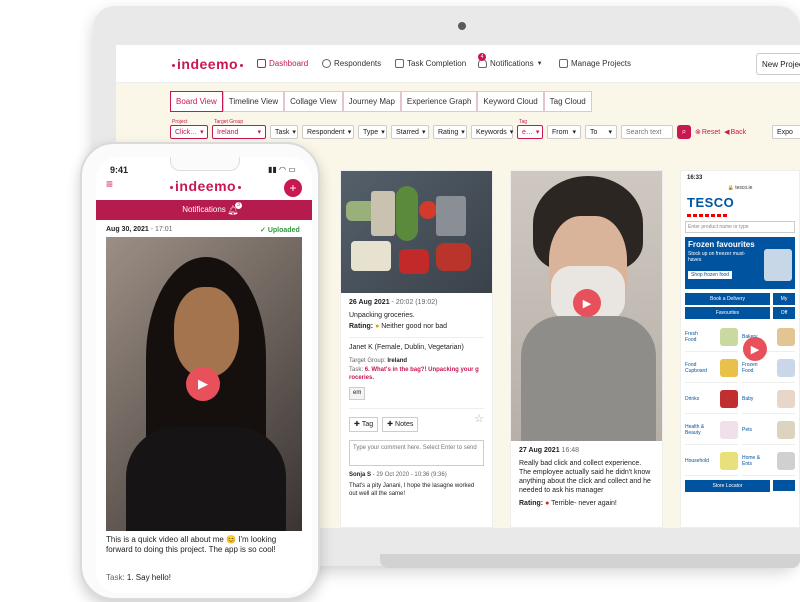 The width and height of the screenshot is (800, 602). I want to click on tab-experience-graph: Experience Graph, so click(439, 101).